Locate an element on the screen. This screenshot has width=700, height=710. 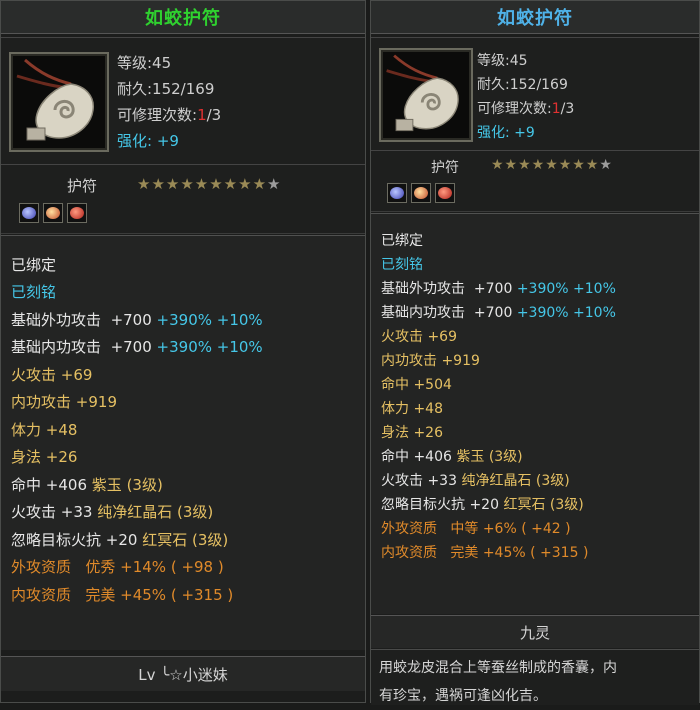
stars-filled: ★★★★★★★★ is located at coordinates (545, 165).